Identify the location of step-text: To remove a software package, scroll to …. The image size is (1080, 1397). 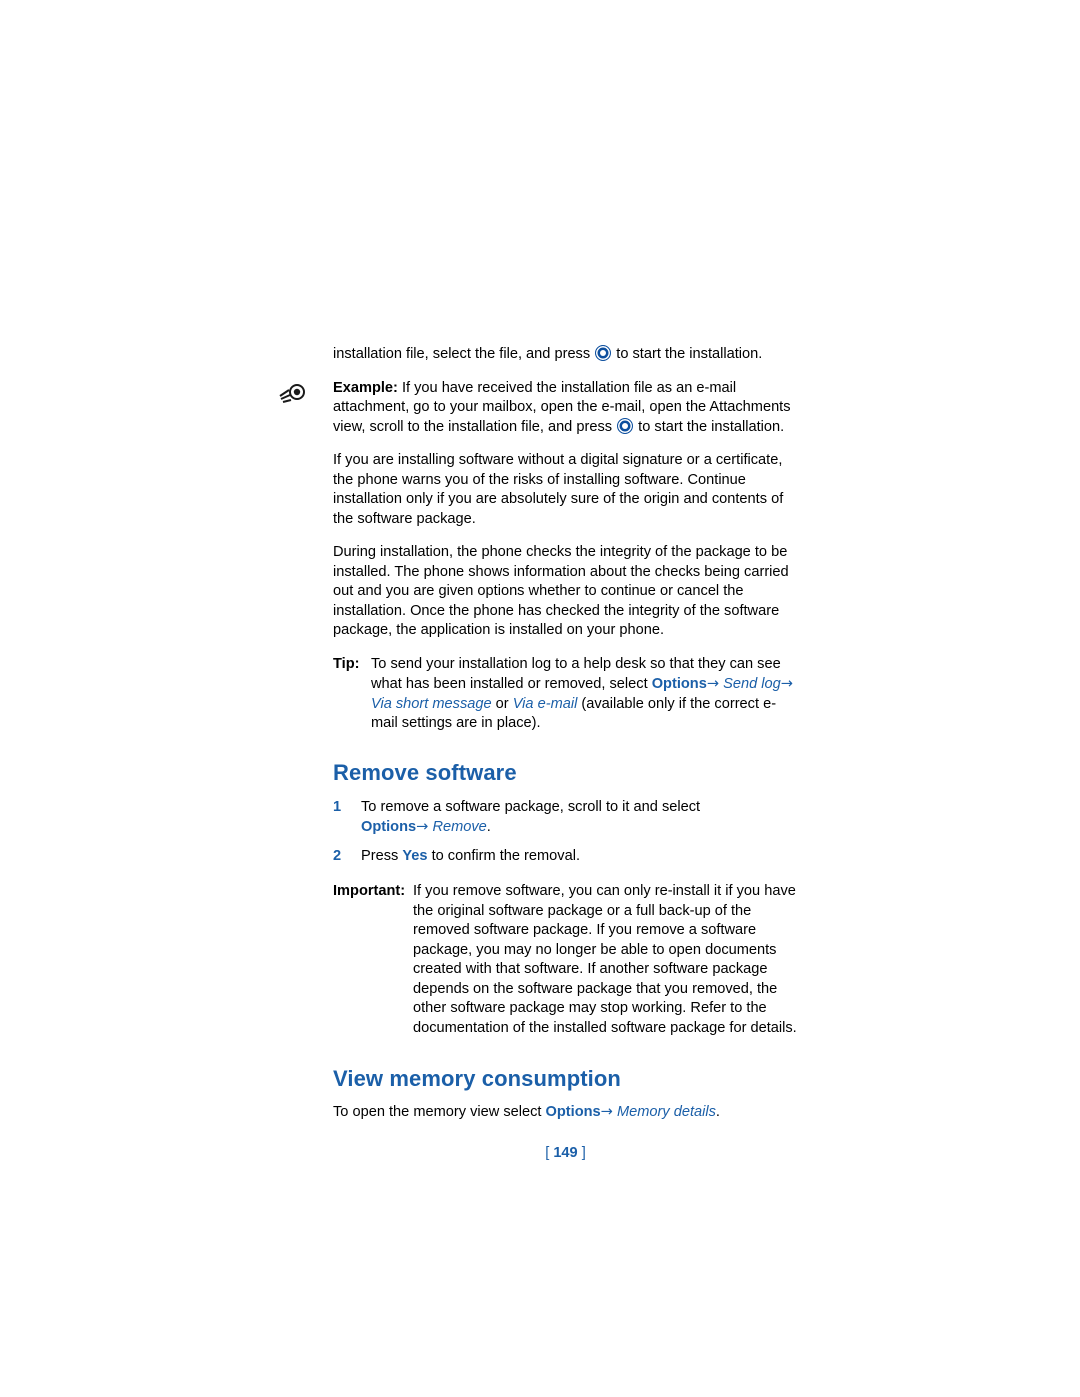
(565, 818).